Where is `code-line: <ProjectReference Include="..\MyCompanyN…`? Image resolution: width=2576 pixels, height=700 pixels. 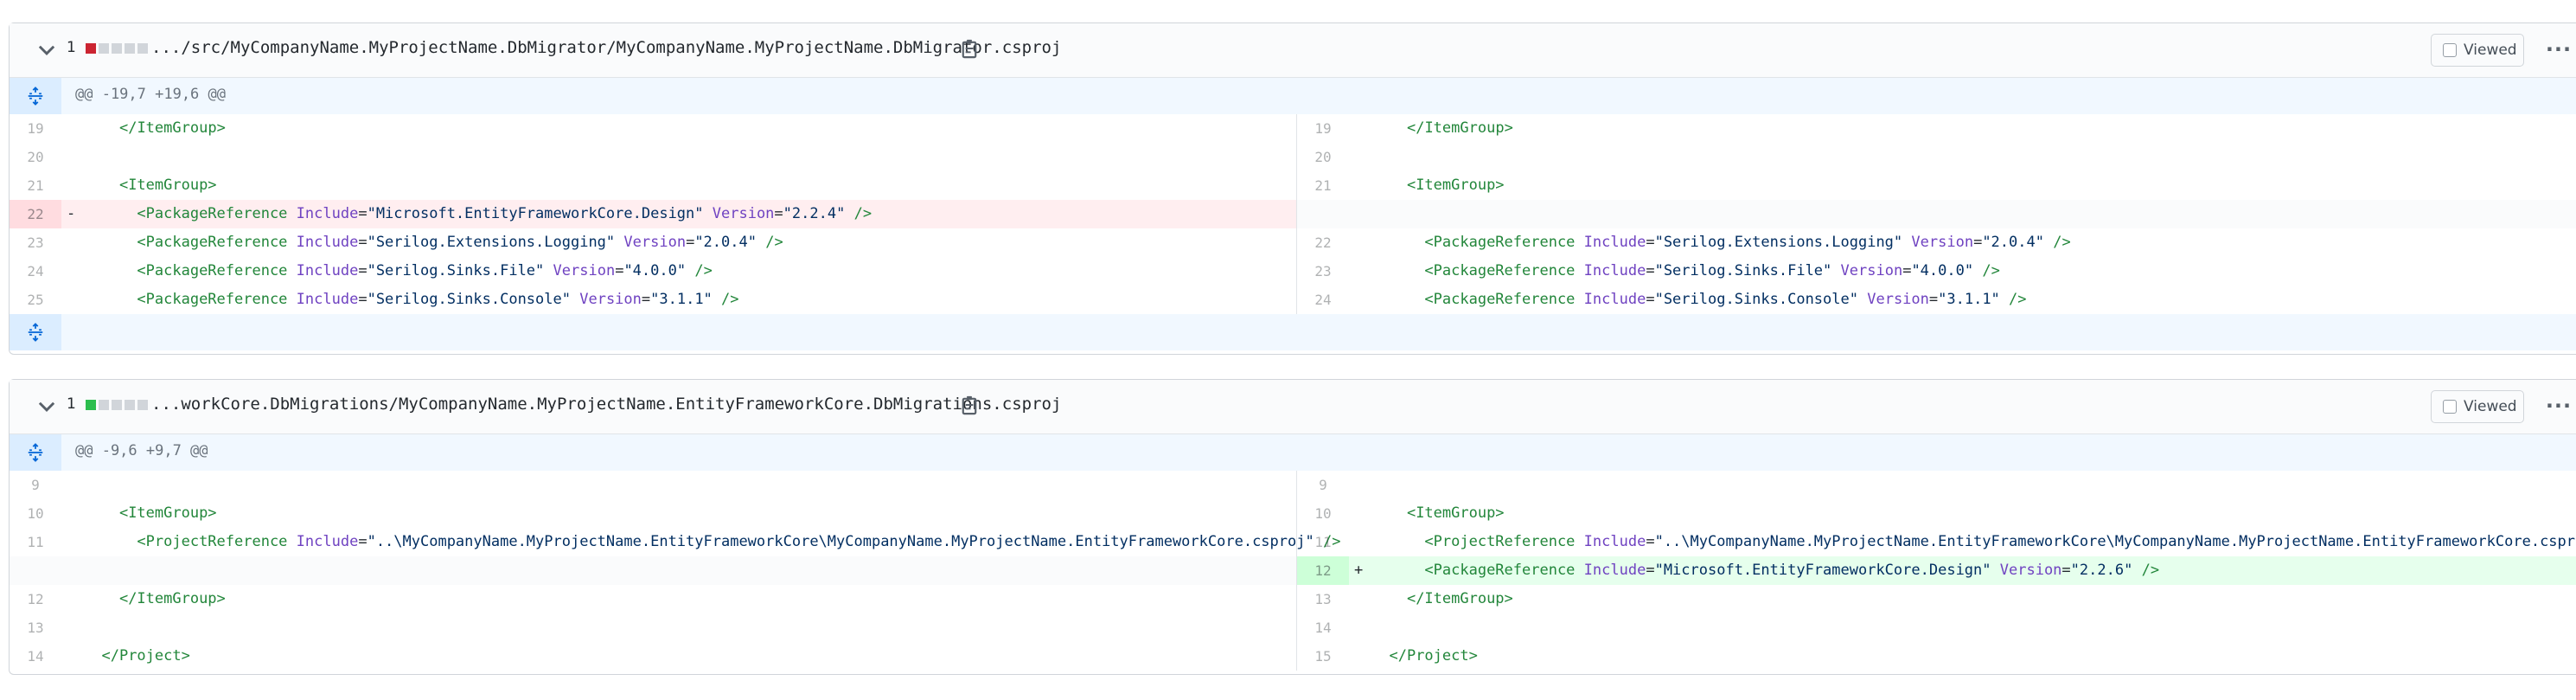 code-line: <ProjectReference Include="..\MyCompanyN… is located at coordinates (1973, 542).